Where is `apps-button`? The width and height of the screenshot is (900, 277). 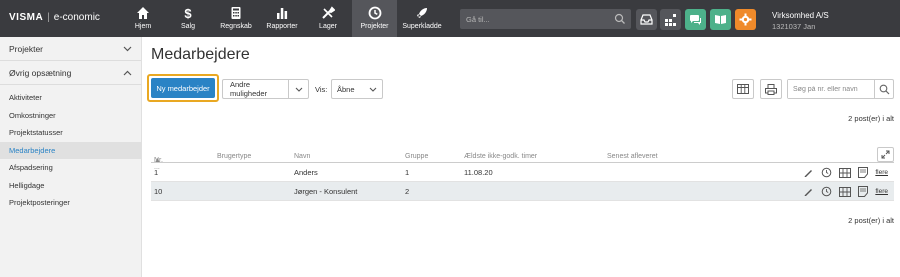
apps-button is located at coordinates (670, 19).